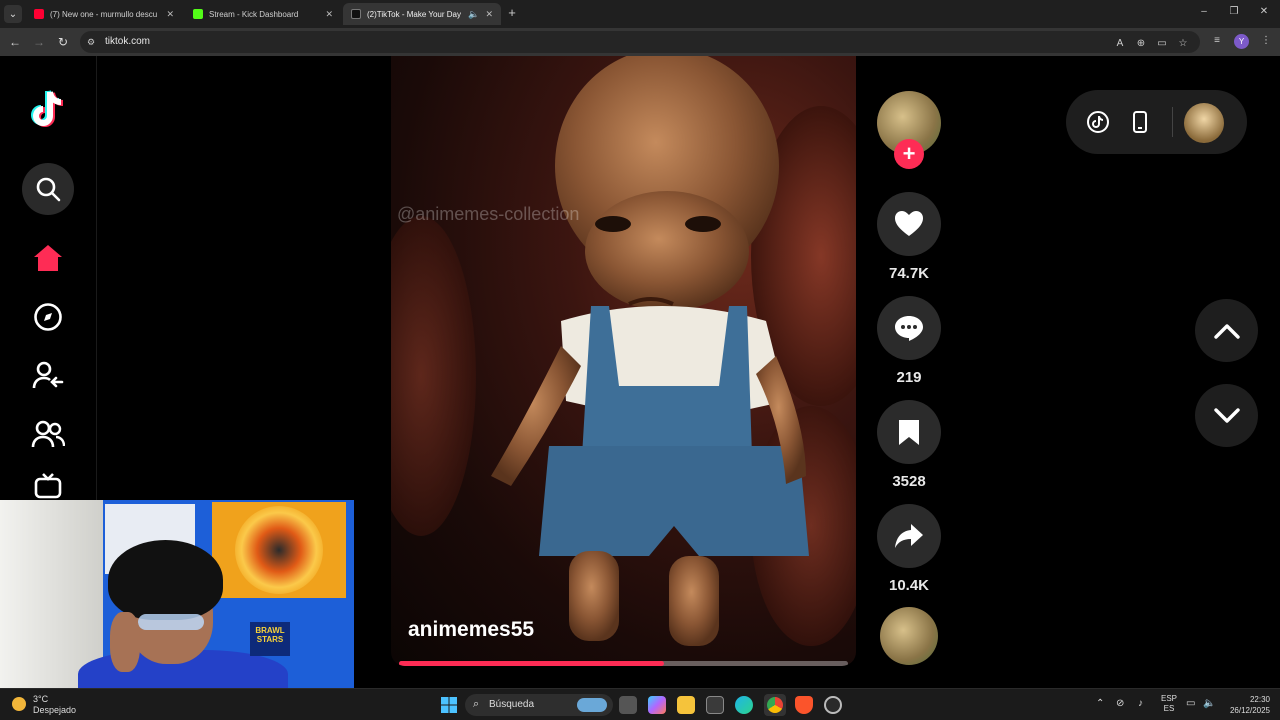 The width and height of the screenshot is (1280, 720). What do you see at coordinates (1162, 44) in the screenshot?
I see `install-app-icon: ▭` at bounding box center [1162, 44].